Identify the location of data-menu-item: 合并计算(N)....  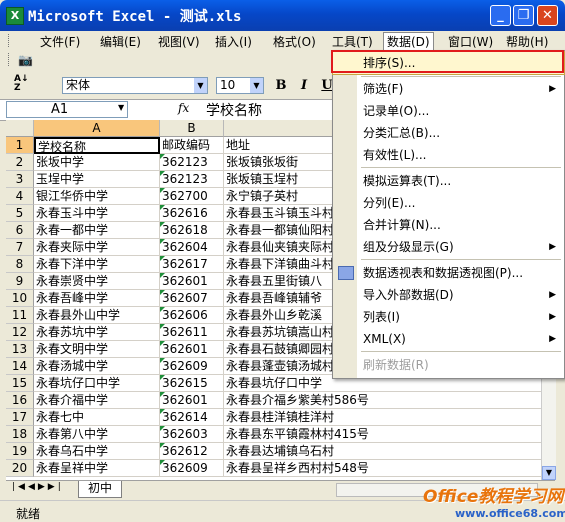
(448, 225).